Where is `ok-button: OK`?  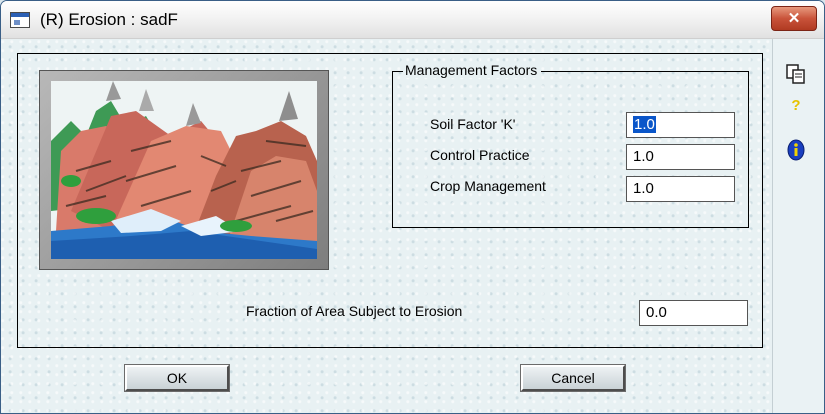
ok-button: OK is located at coordinates (177, 378).